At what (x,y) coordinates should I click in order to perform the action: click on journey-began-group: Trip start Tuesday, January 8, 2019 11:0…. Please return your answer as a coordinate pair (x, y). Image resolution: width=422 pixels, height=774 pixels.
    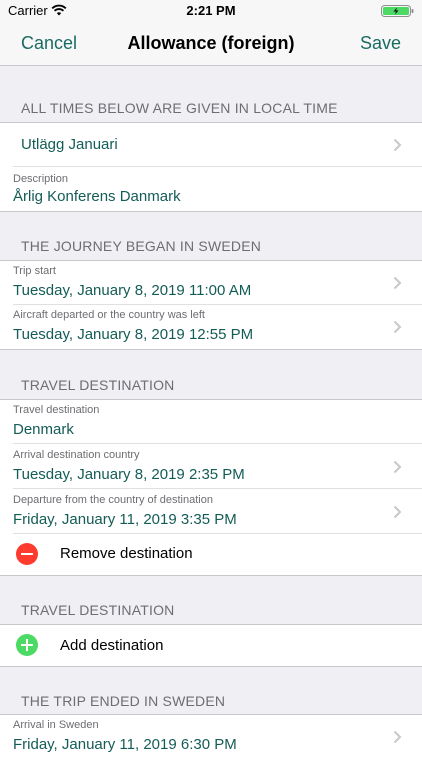
    Looking at the image, I should click on (211, 305).